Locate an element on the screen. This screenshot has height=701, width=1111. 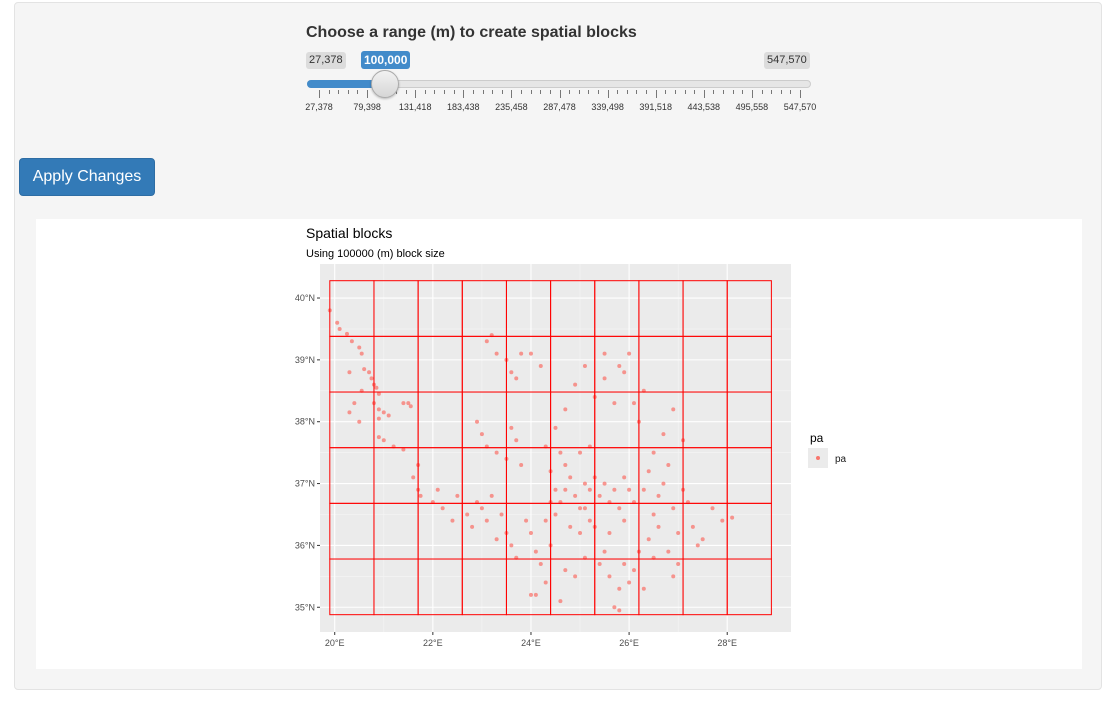
slider-grid-label: 391,518 is located at coordinates (655, 107).